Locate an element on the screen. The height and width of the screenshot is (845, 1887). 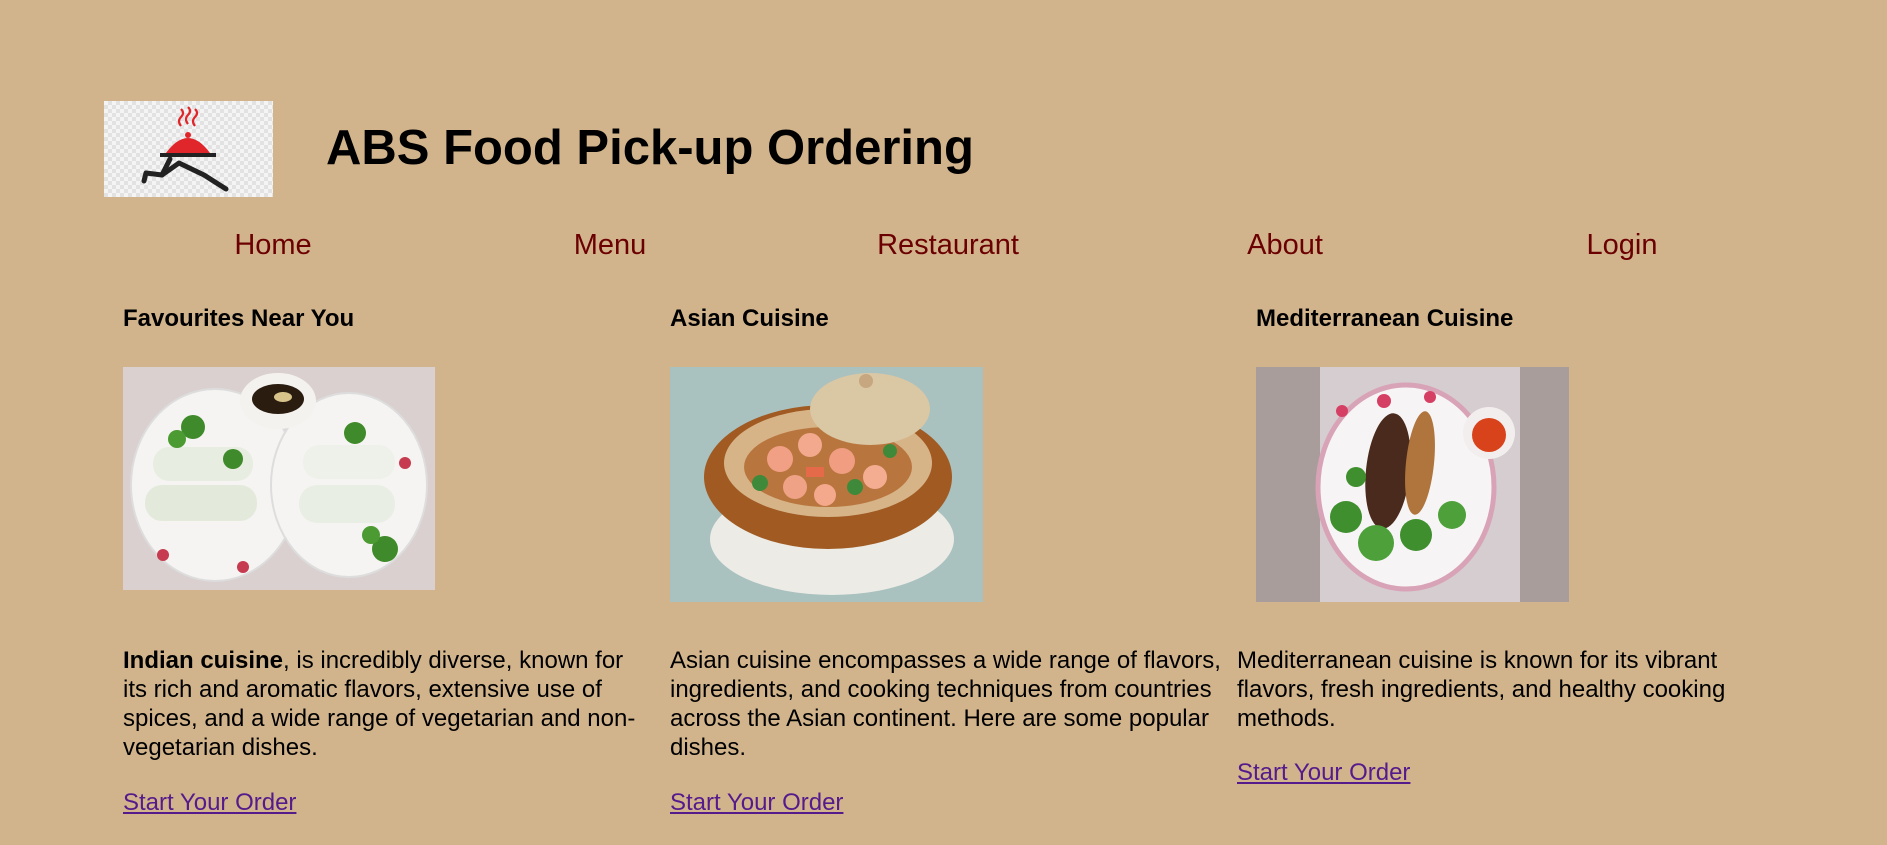
nav-restaurant-link: Restaurant is located at coordinates (948, 245).